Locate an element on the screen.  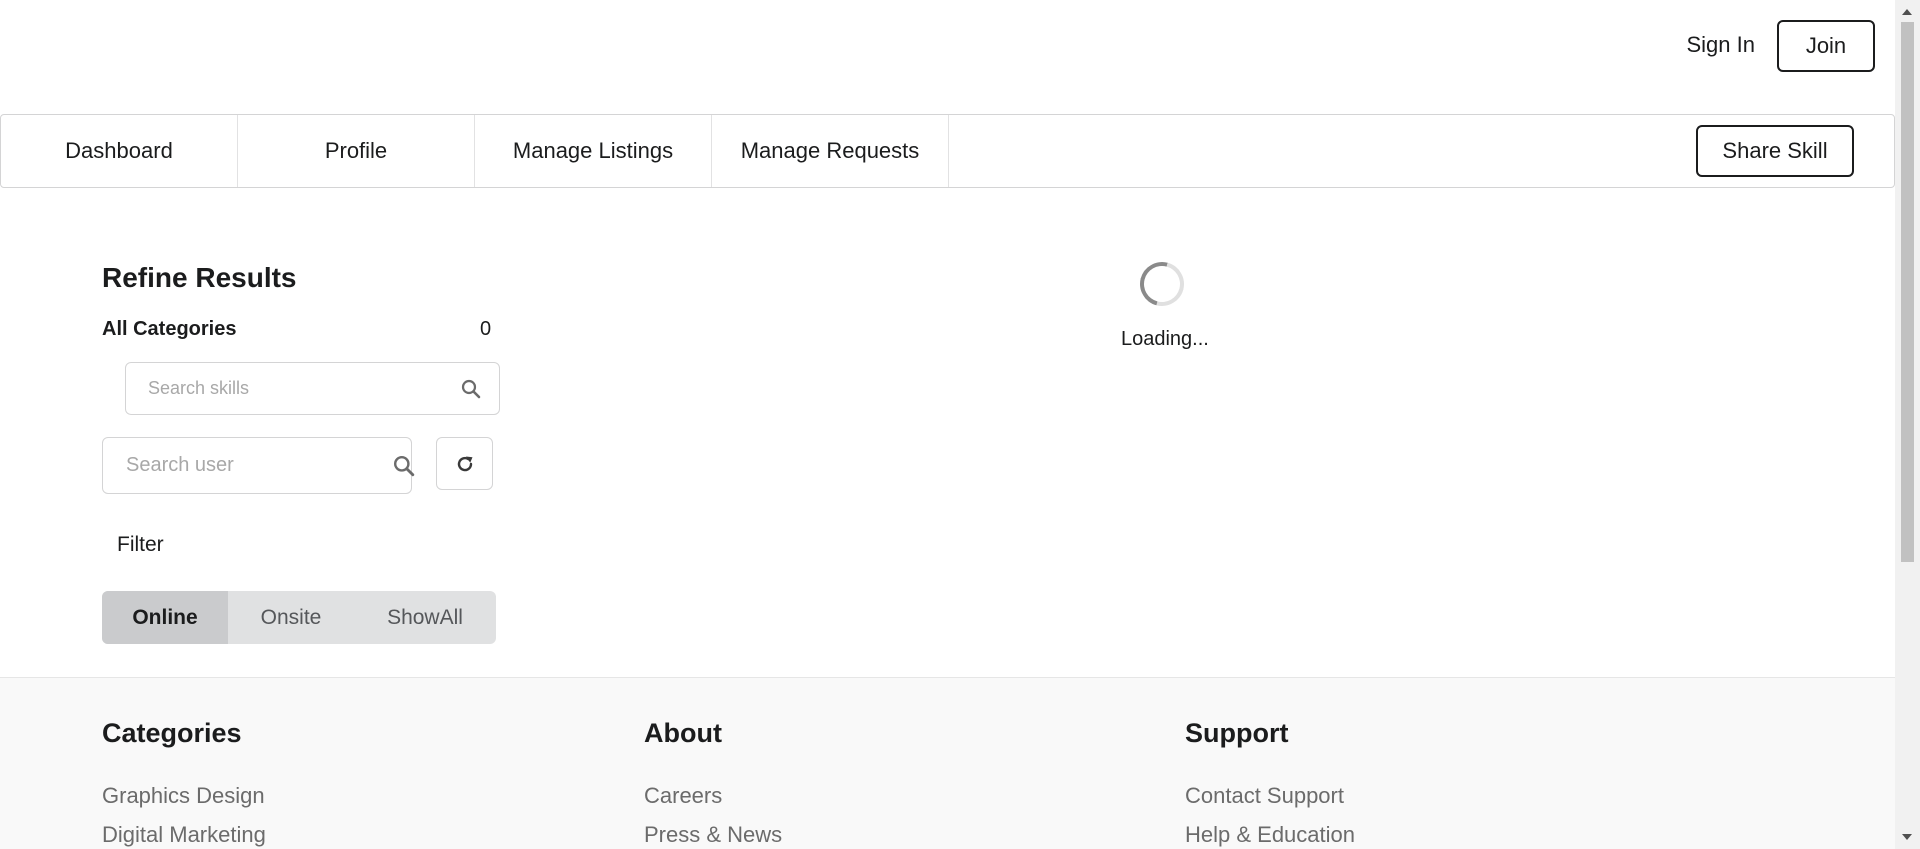
footer-link: Graphics Design is located at coordinates (184, 796).